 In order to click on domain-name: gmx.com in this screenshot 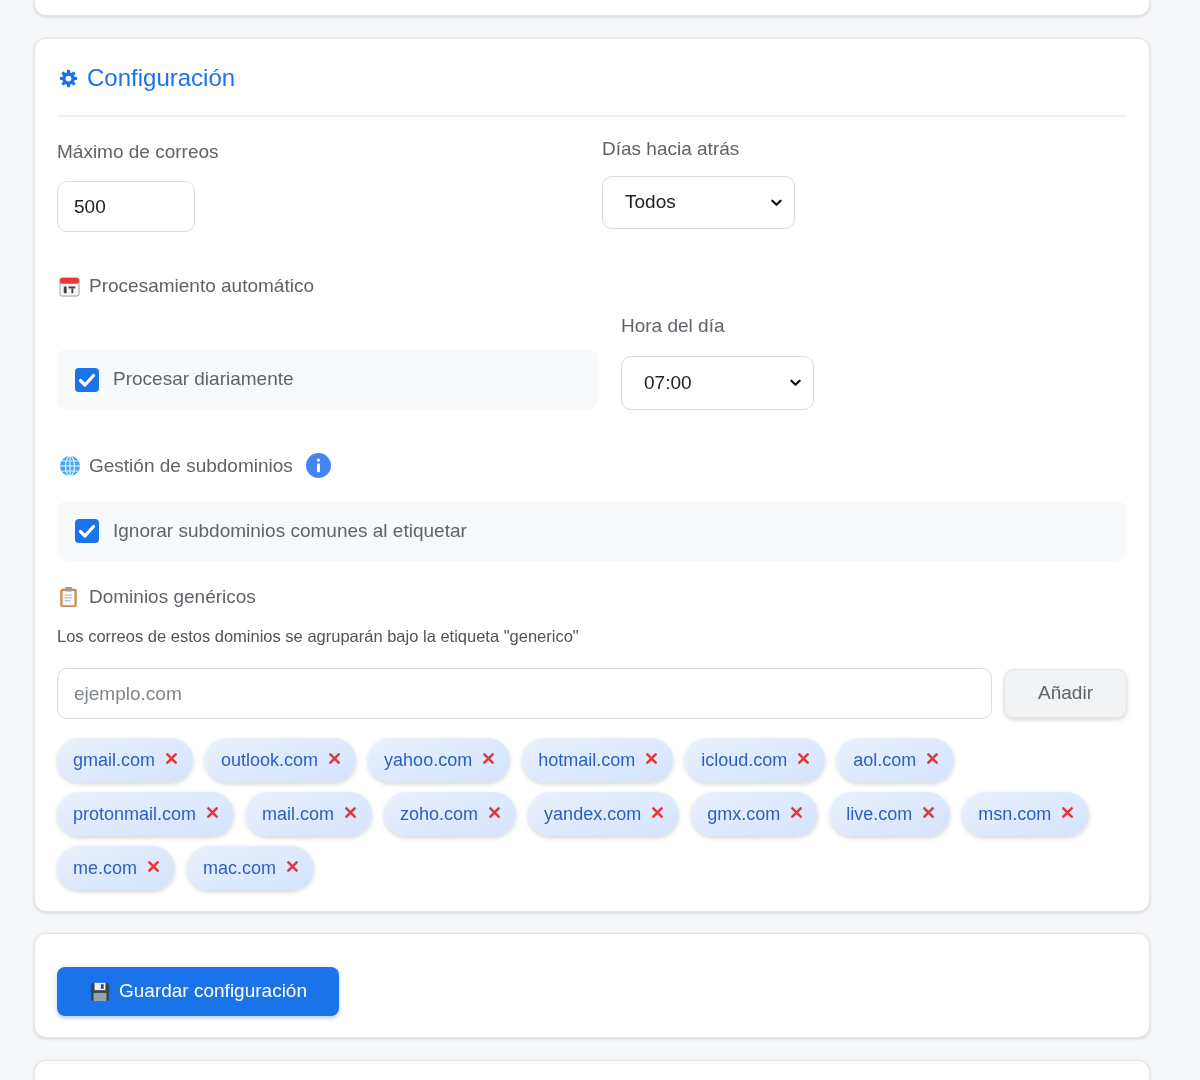, I will do `click(744, 814)`.